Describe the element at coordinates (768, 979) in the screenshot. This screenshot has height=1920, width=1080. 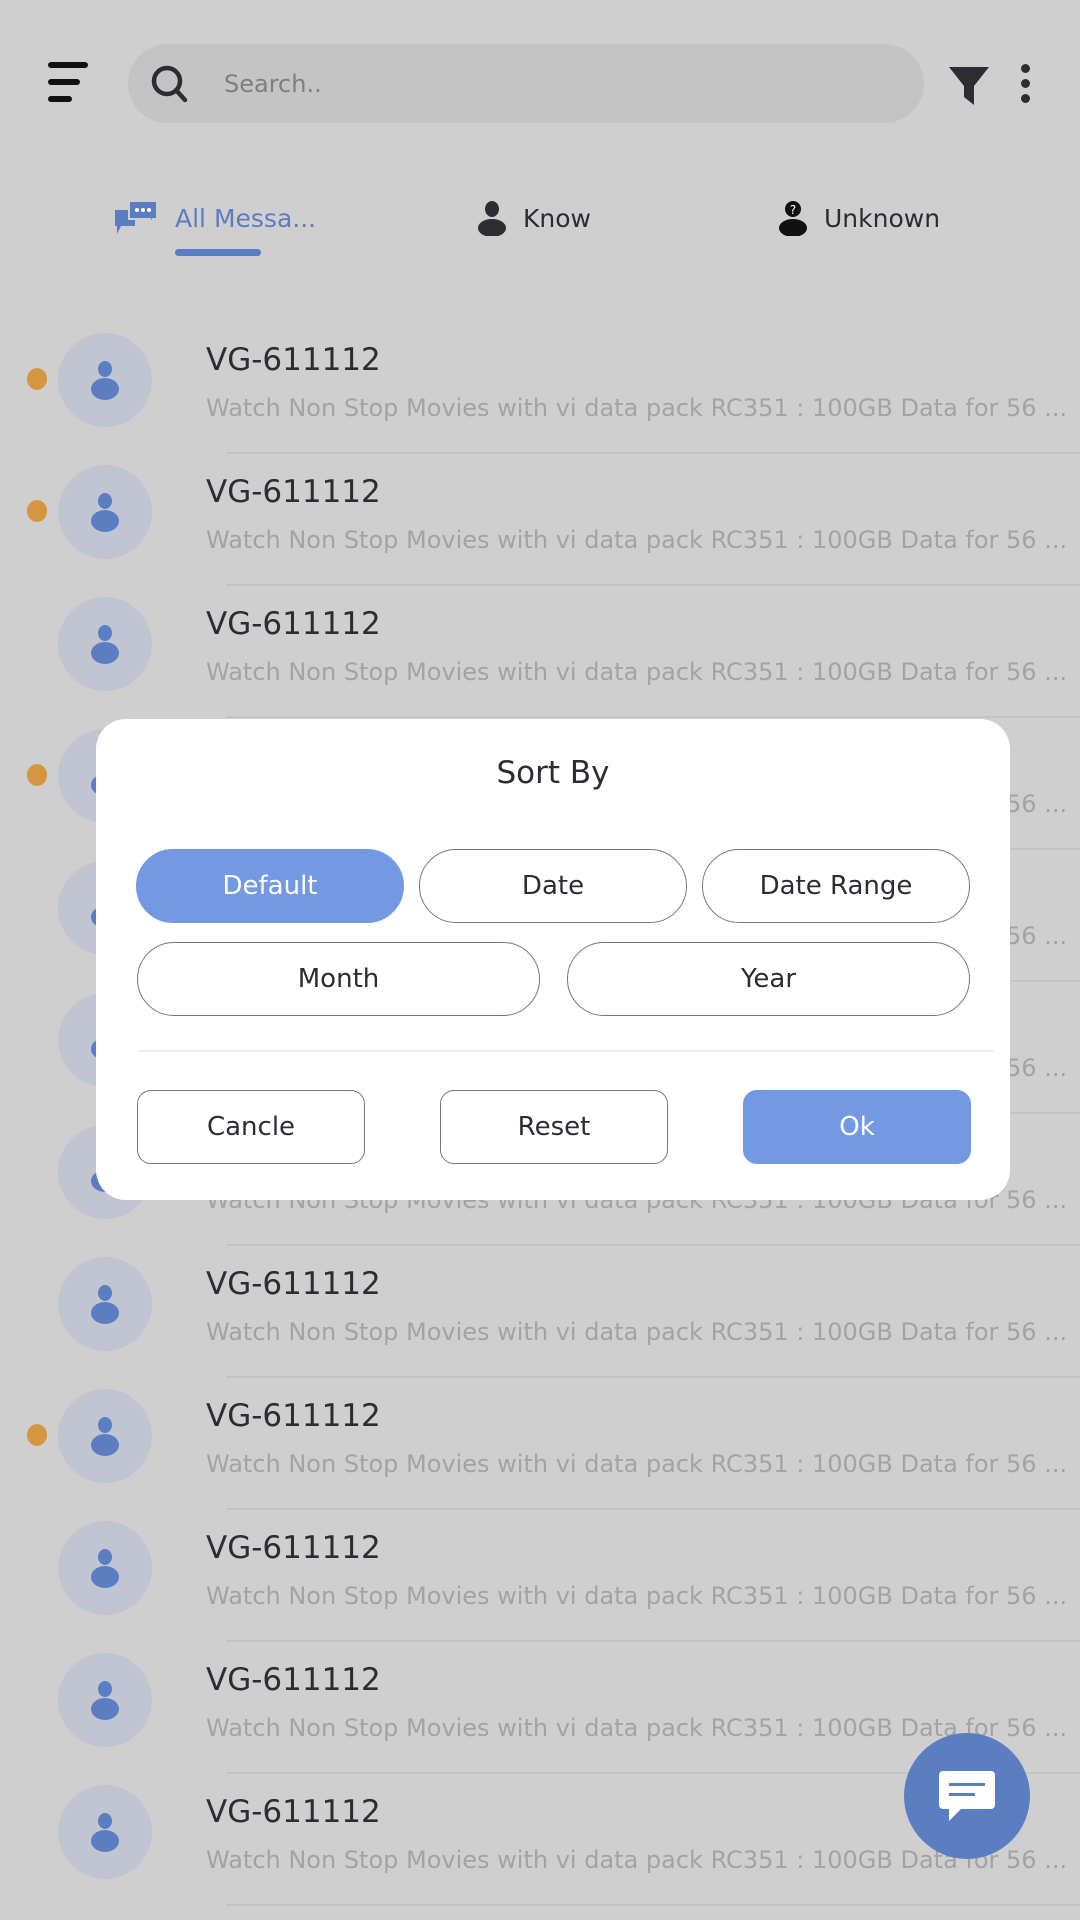
I see `sort-option-year: Year` at that location.